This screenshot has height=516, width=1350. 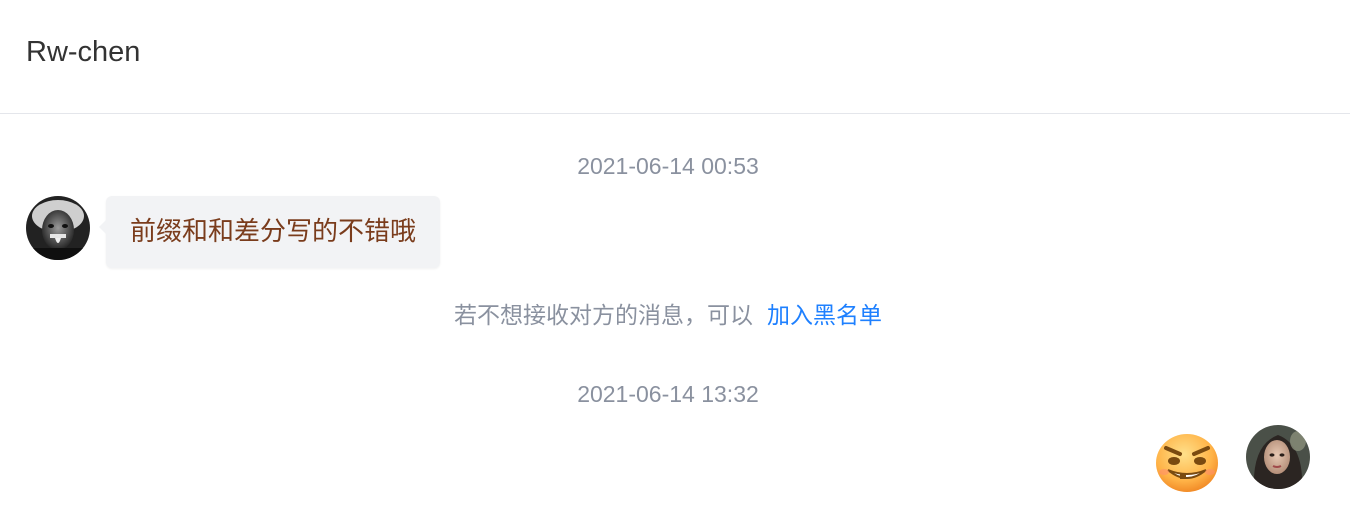 I want to click on message-timestamp: 2021-06-14 00:53, so click(x=668, y=166).